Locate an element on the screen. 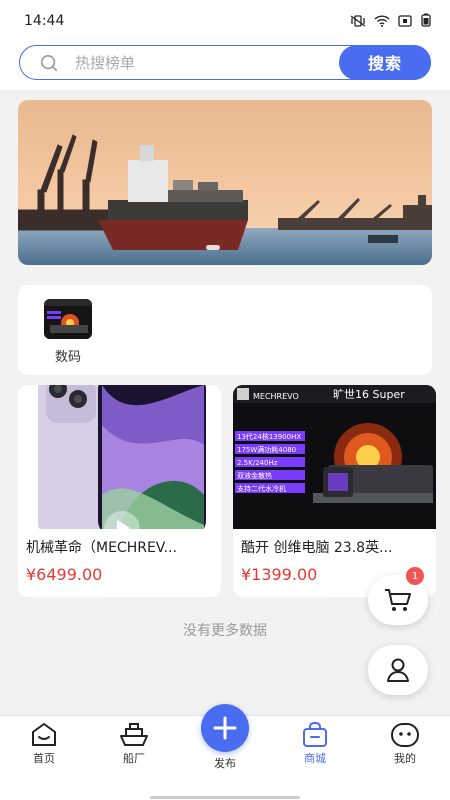 This screenshot has width=450, height=800. tab-label: 我的 is located at coordinates (405, 758).